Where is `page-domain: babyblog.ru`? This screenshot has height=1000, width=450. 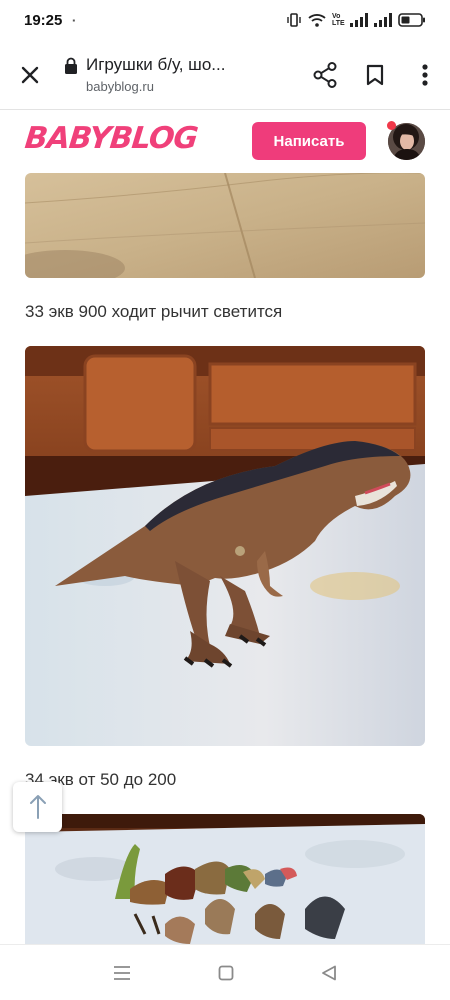 page-domain: babyblog.ru is located at coordinates (193, 86).